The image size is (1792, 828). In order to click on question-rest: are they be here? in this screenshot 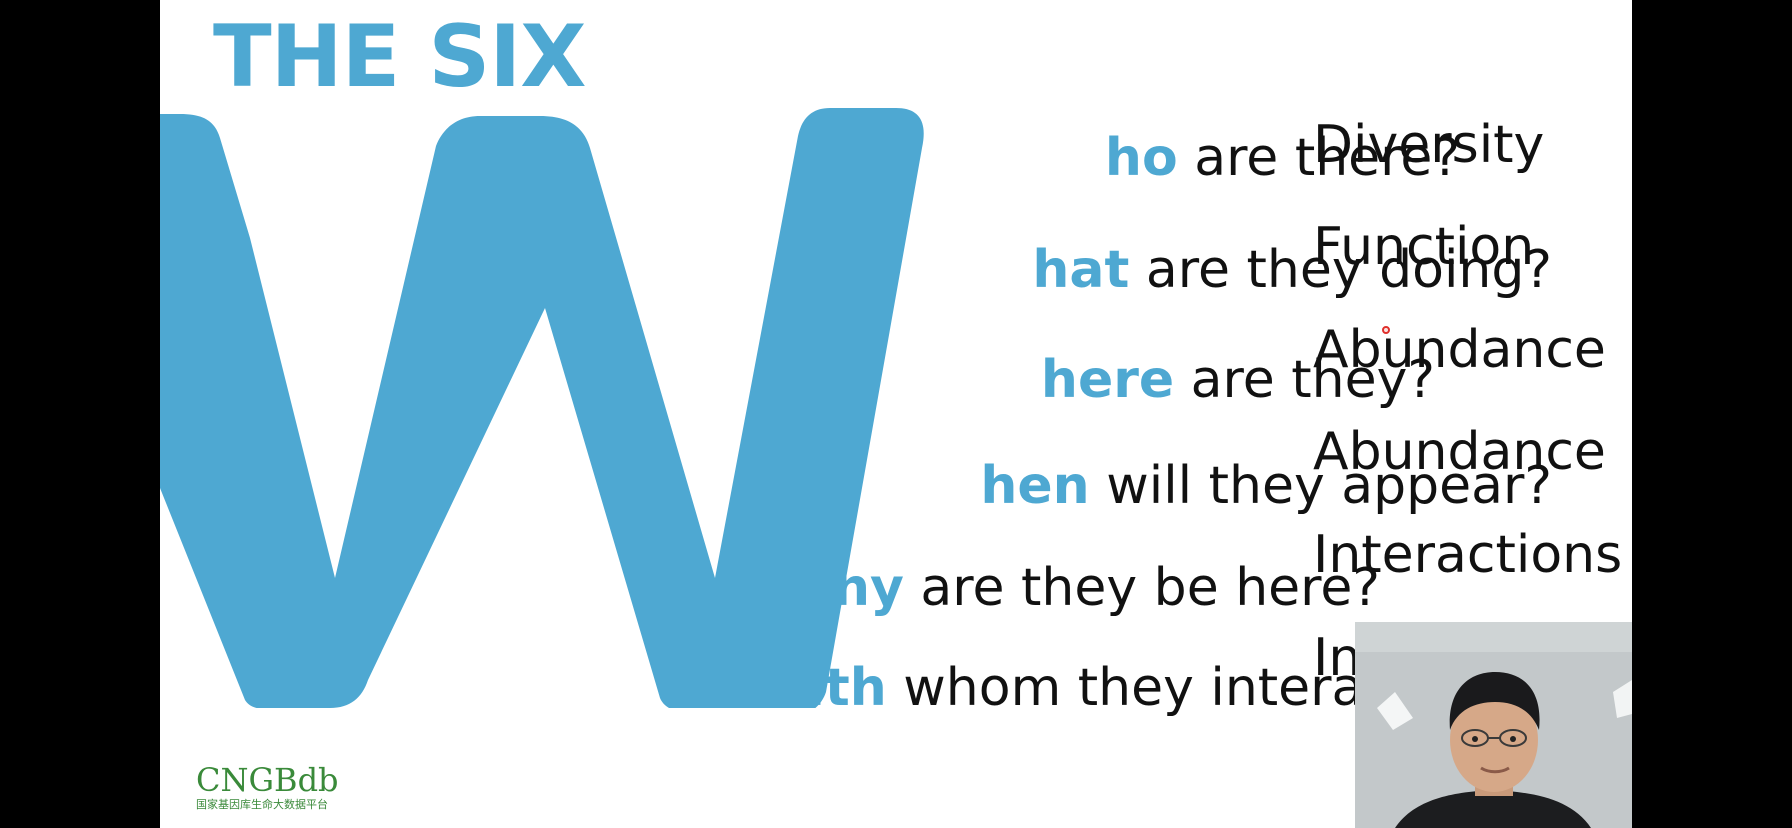, I will do `click(1141, 588)`.